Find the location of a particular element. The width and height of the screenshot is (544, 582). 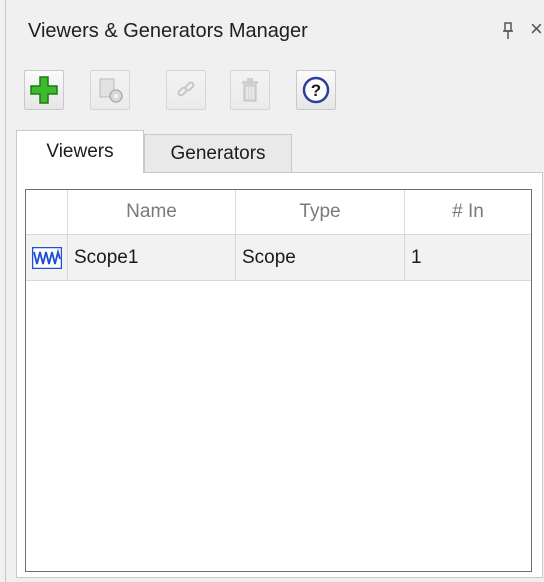

table-row: Scope1 Scope 1 is located at coordinates (278, 258).